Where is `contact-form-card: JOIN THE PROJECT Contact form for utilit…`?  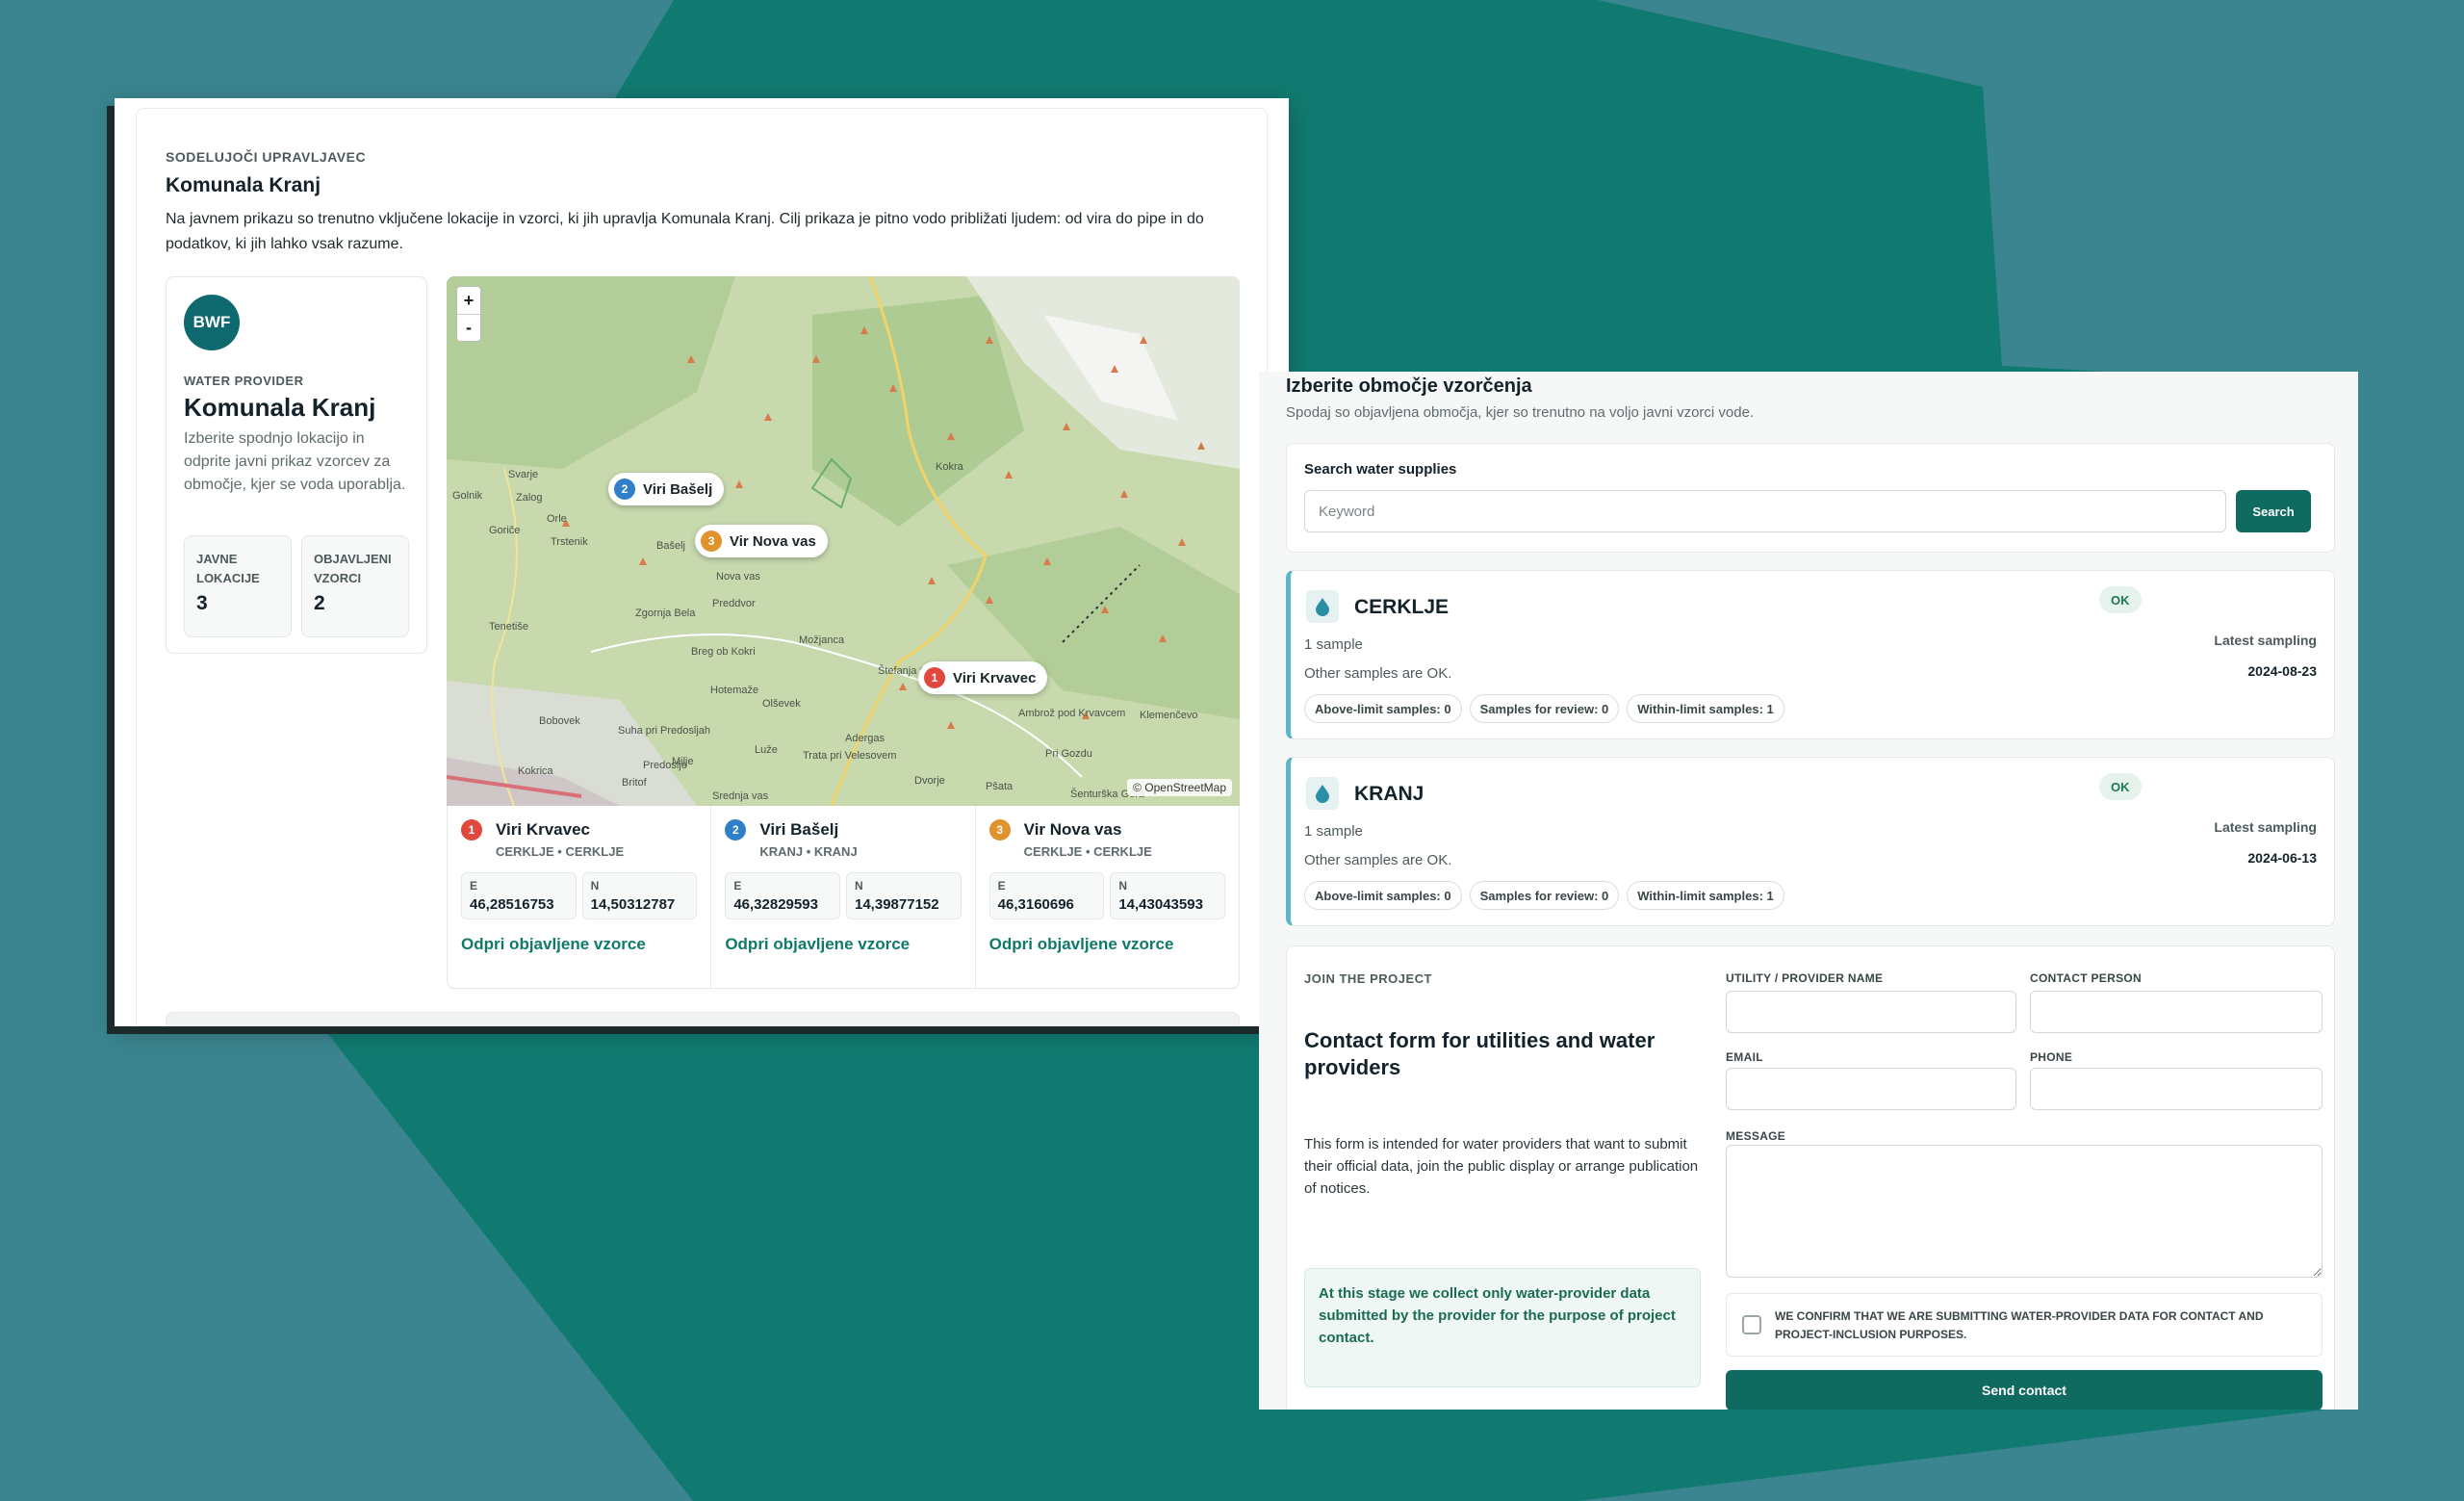 contact-form-card: JOIN THE PROJECT Contact form for utilit… is located at coordinates (1810, 1177).